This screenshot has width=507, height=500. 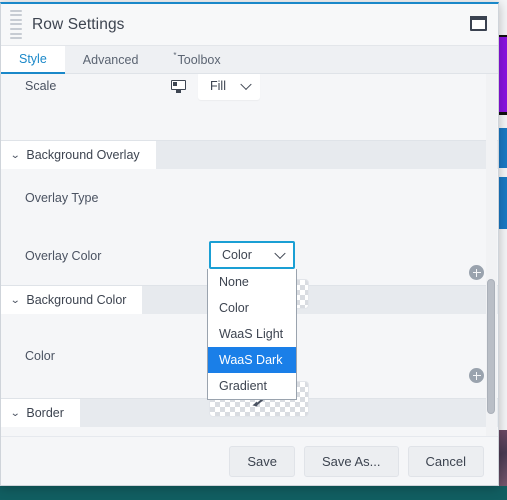 What do you see at coordinates (262, 461) in the screenshot?
I see `save-button: Save` at bounding box center [262, 461].